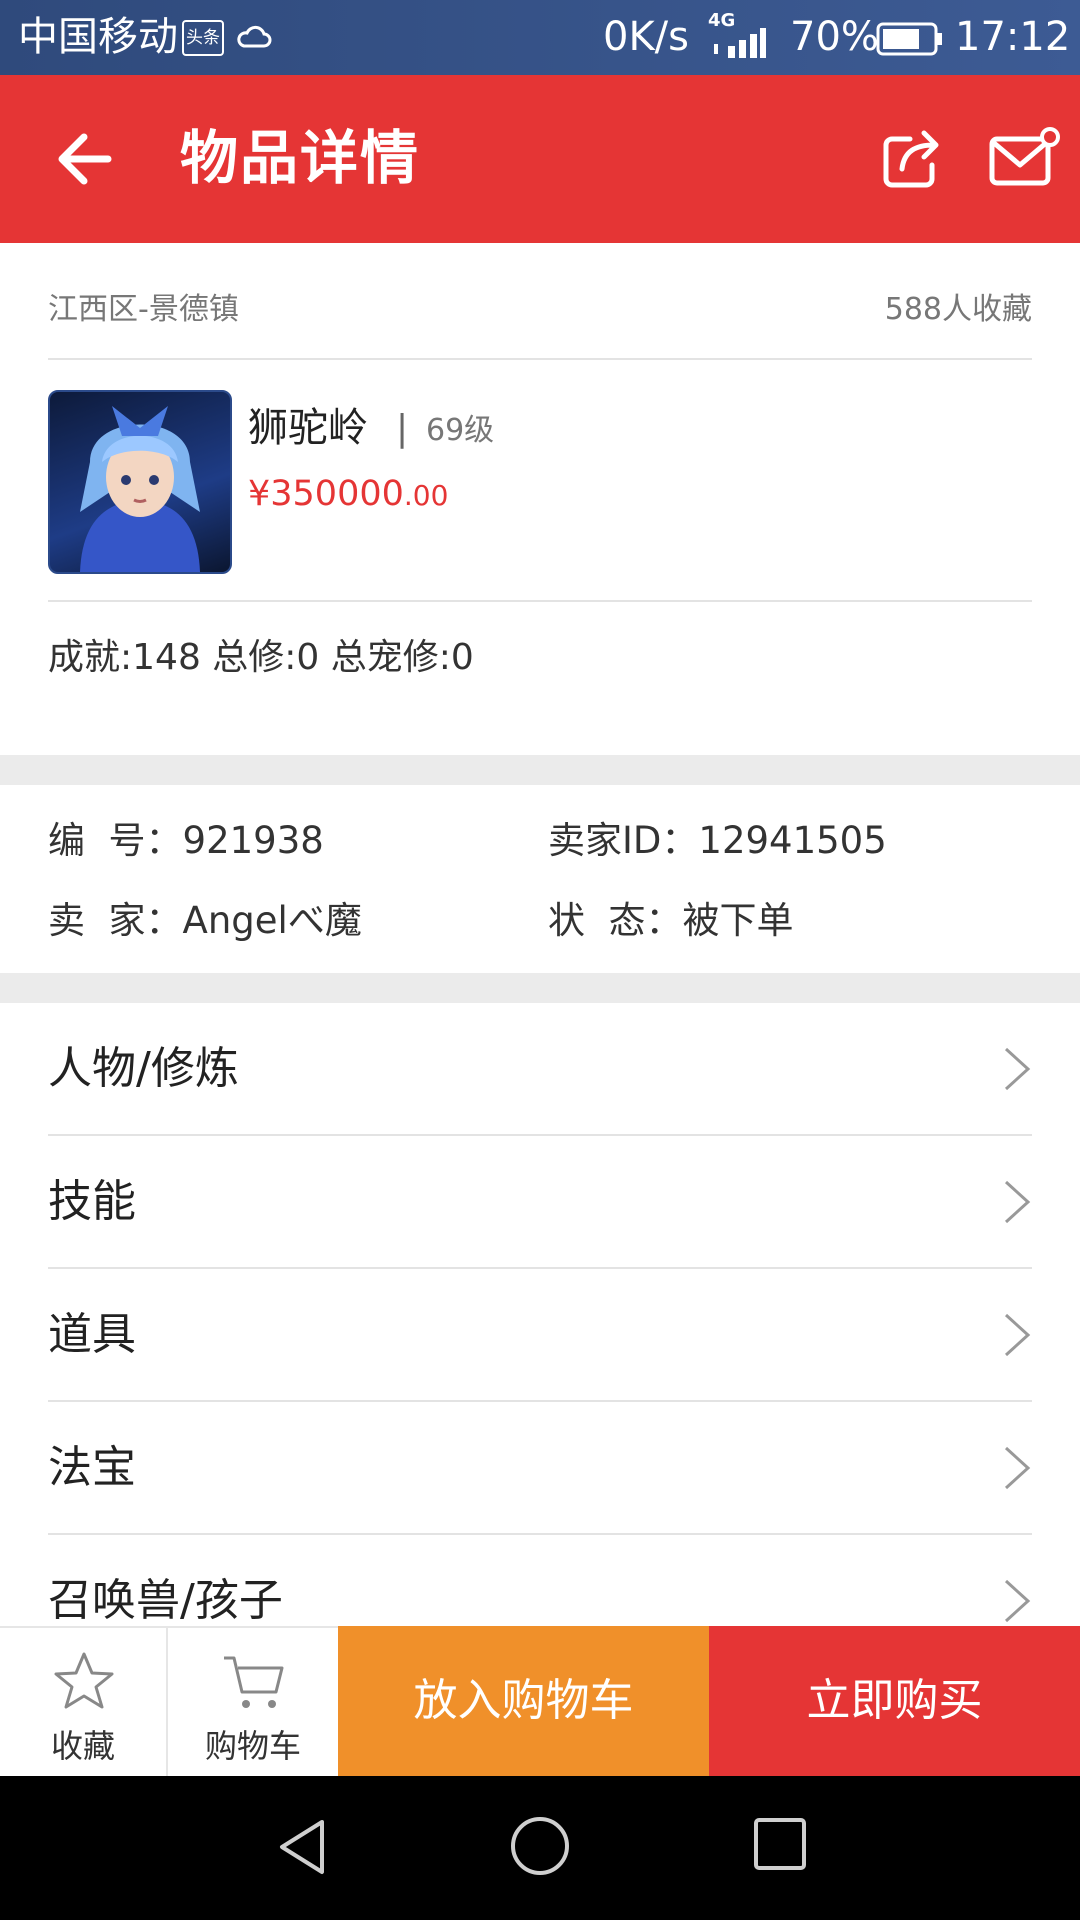 The image size is (1080, 1920). What do you see at coordinates (92, 1467) in the screenshot?
I see `menu-item-label: 法宝` at bounding box center [92, 1467].